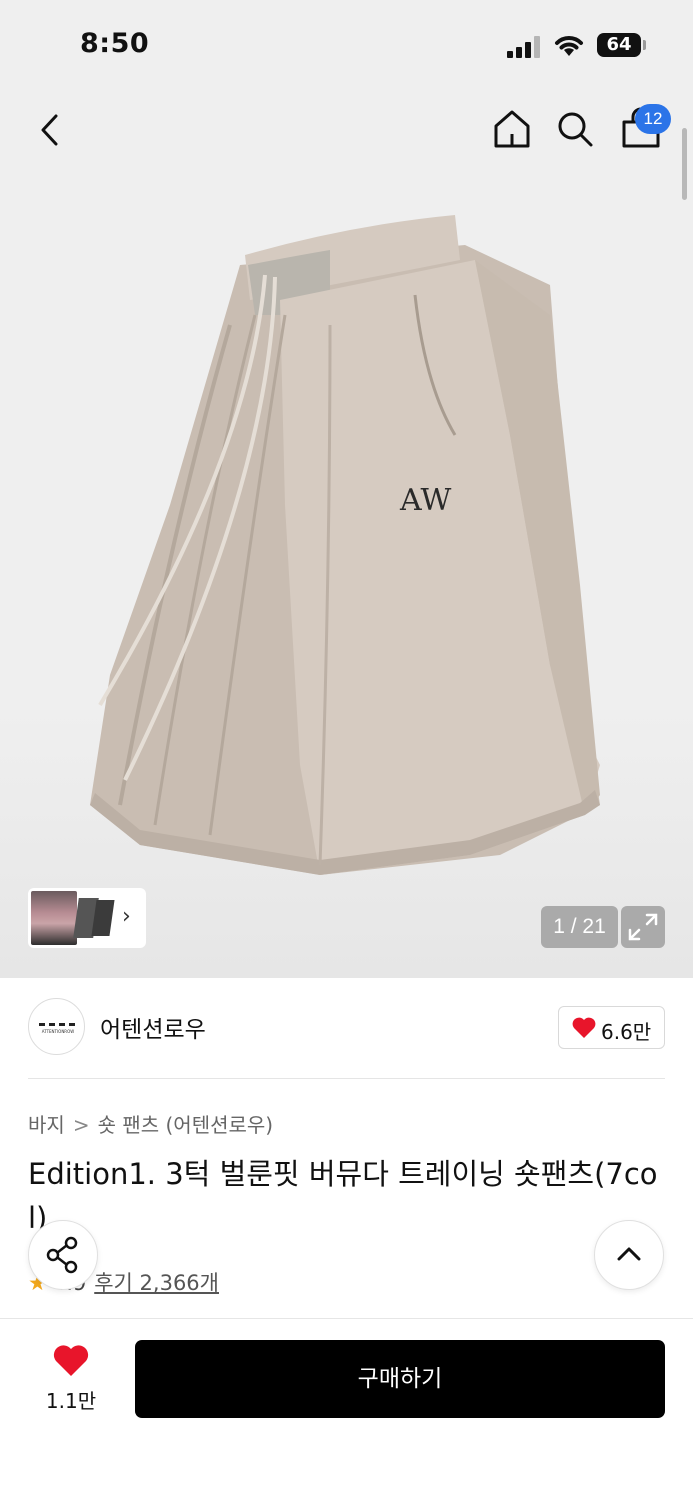  What do you see at coordinates (126, 916) in the screenshot?
I see `chevron-right-icon: ›` at bounding box center [126, 916].